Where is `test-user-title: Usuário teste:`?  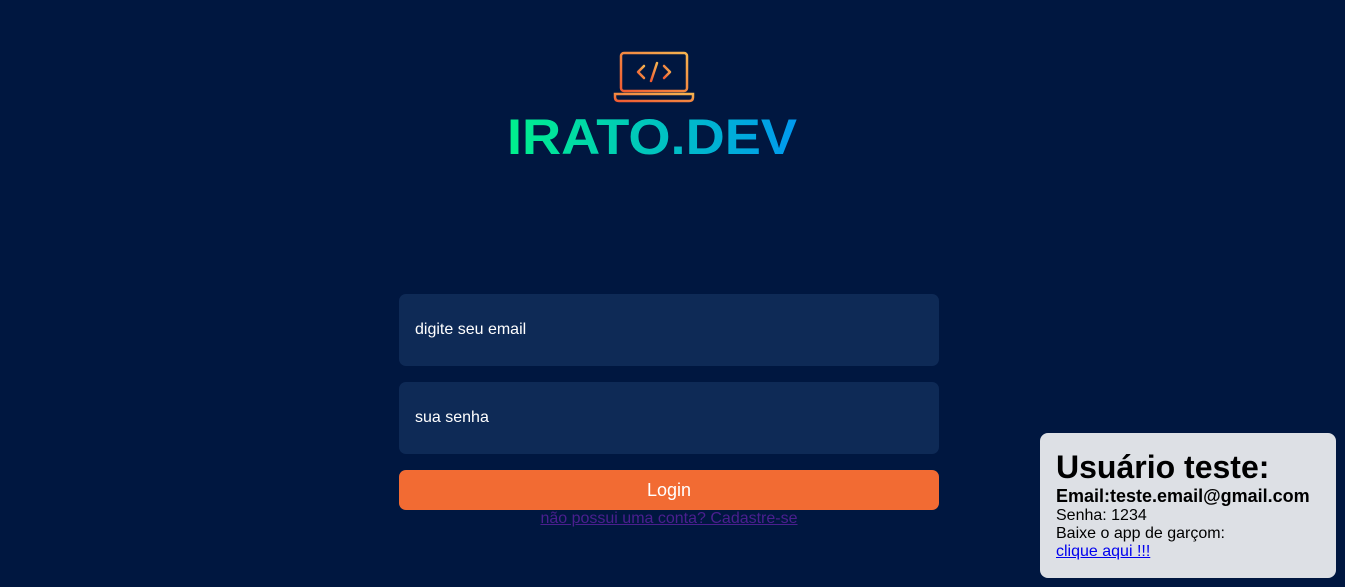 test-user-title: Usuário teste: is located at coordinates (1163, 467).